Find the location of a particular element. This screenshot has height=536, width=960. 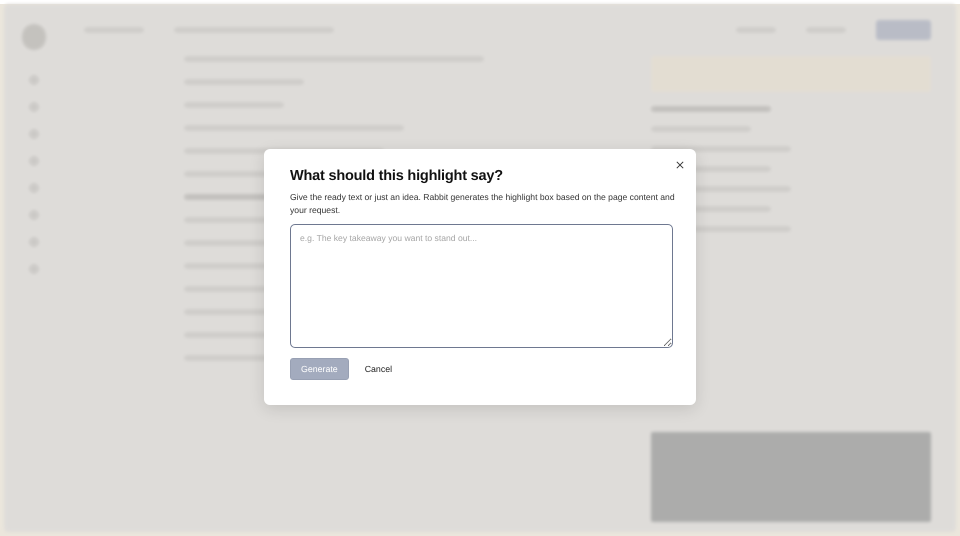

close-icon is located at coordinates (680, 165).